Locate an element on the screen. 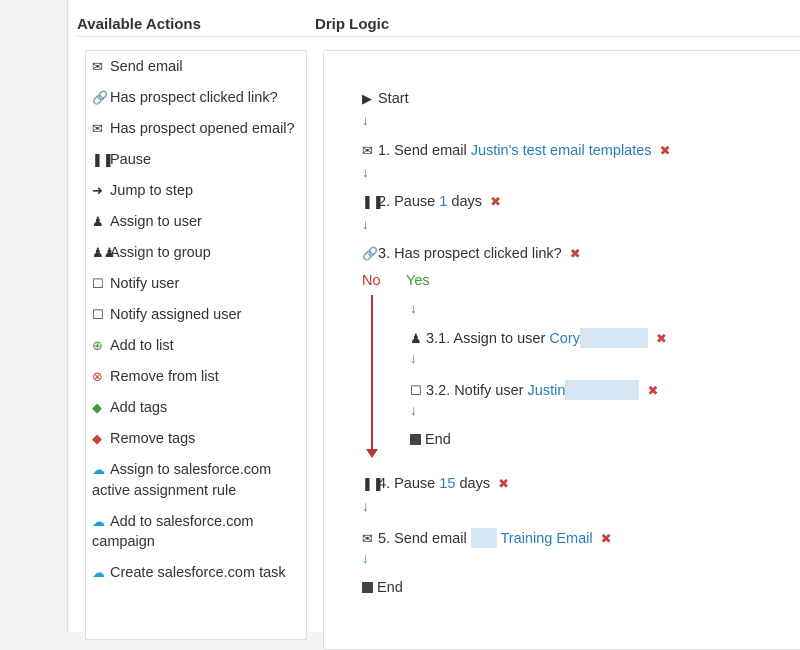  step-2-label: 2. Pause is located at coordinates (407, 202).